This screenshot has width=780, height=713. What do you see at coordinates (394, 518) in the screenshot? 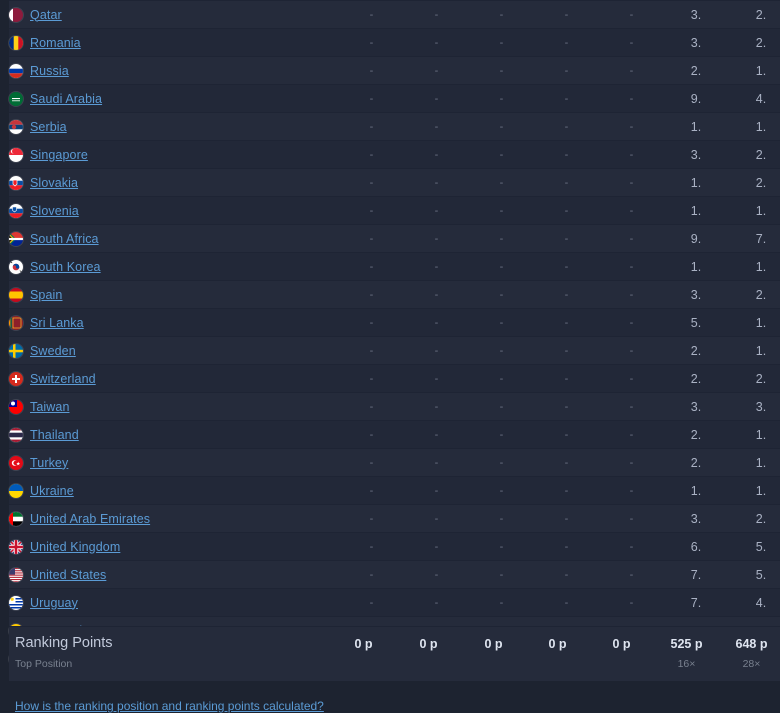
I see `table-row: United Arab Emirates - - - - - 3. 2.` at bounding box center [394, 518].